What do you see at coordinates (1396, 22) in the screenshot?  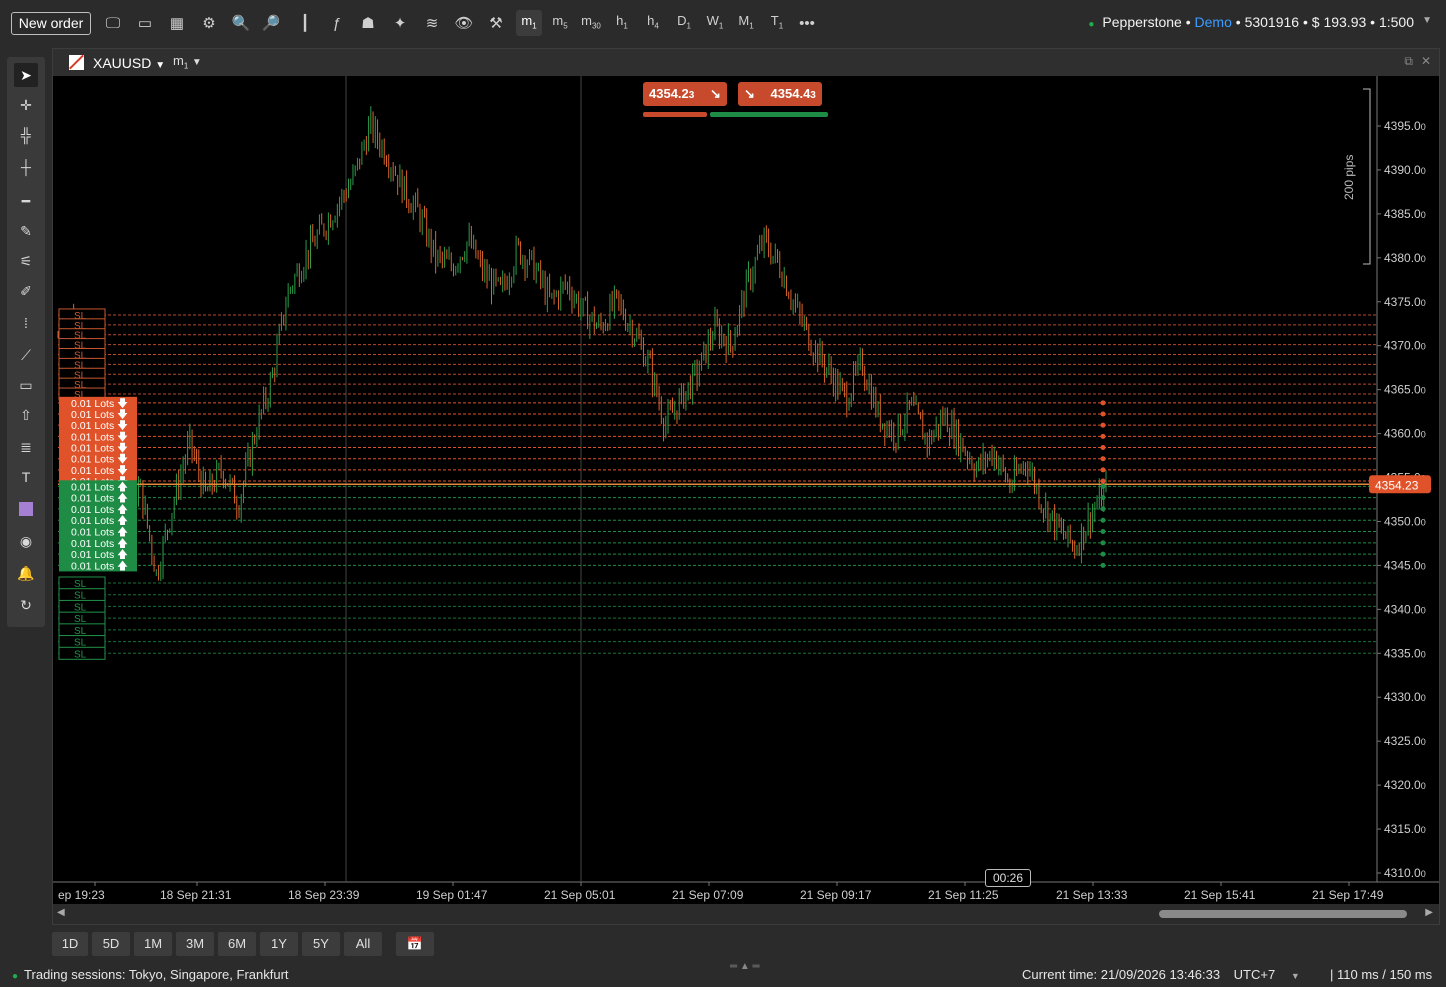 I see `account-leverage: 1:500` at bounding box center [1396, 22].